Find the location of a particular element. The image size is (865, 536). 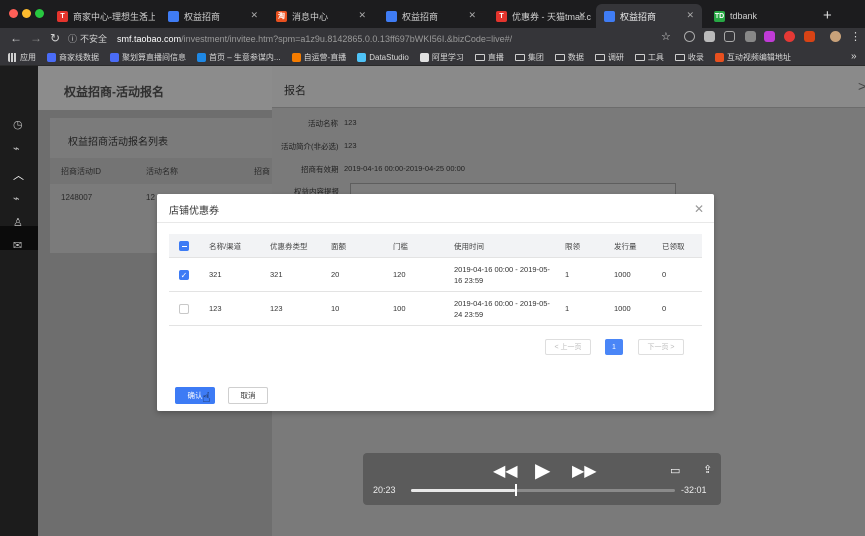

bookmark-item: 收录 is located at coordinates (689, 57).